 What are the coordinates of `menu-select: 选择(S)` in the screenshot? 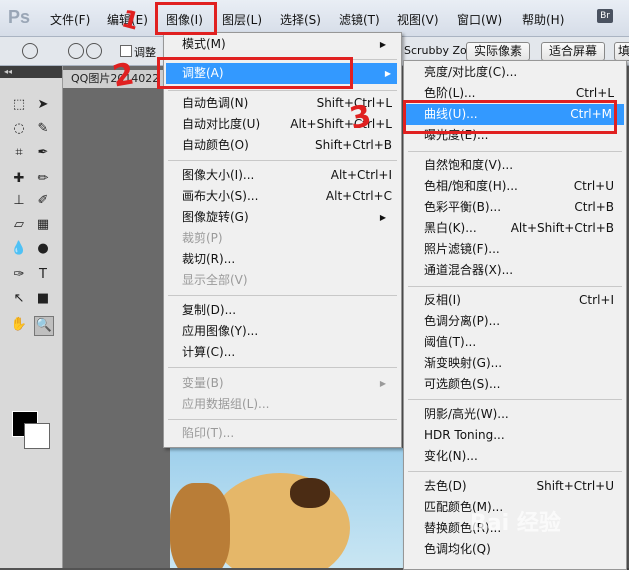 It's located at (300, 19).